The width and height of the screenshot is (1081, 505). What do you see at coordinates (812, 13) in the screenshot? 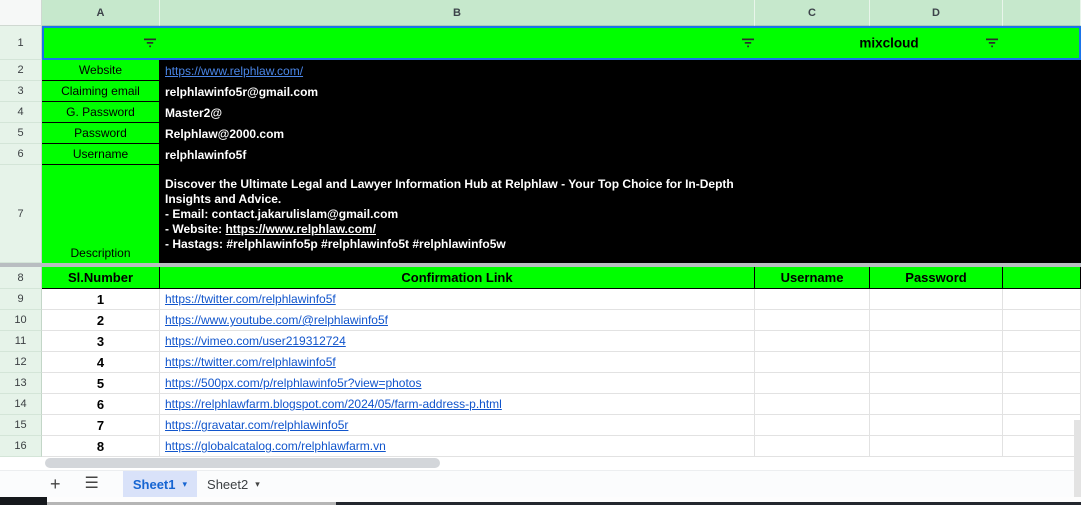
I see `column-header-c: C` at bounding box center [812, 13].